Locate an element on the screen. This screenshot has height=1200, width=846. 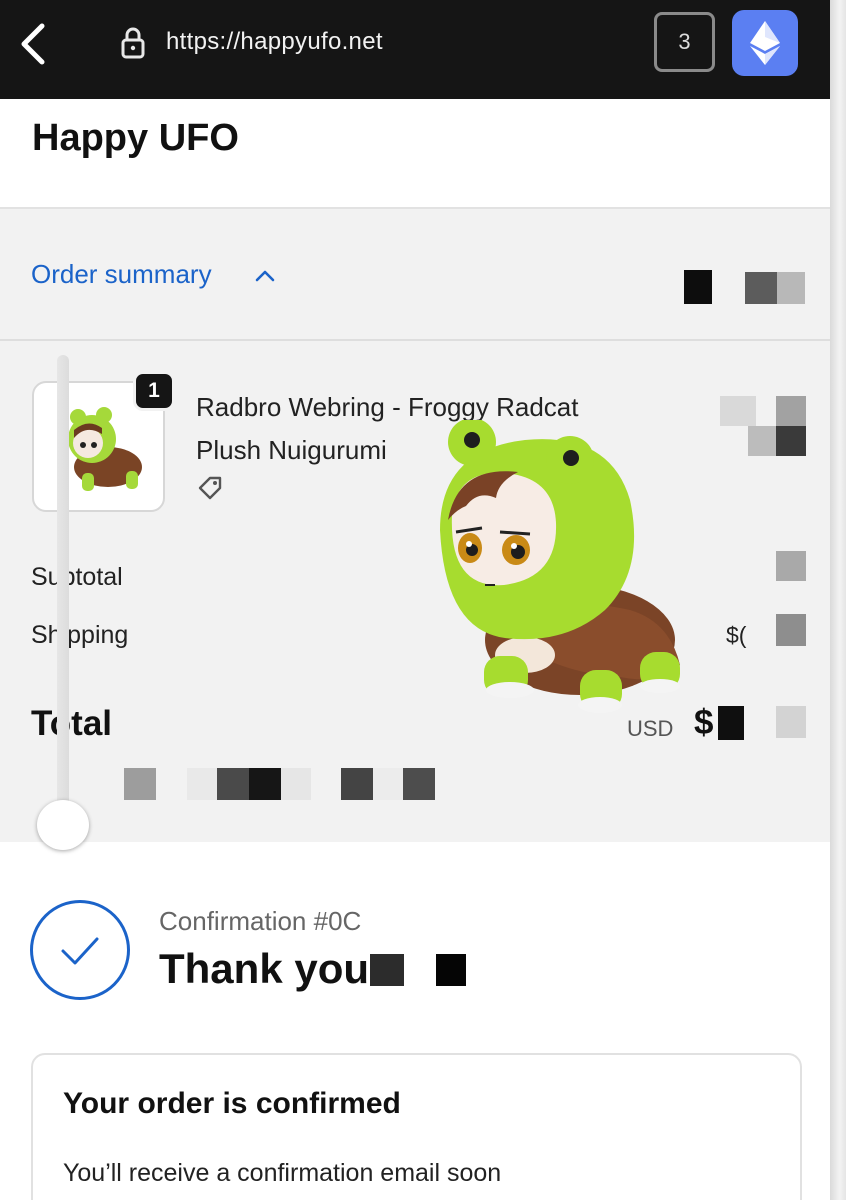
shipping-label: Shipping is located at coordinates (80, 635).